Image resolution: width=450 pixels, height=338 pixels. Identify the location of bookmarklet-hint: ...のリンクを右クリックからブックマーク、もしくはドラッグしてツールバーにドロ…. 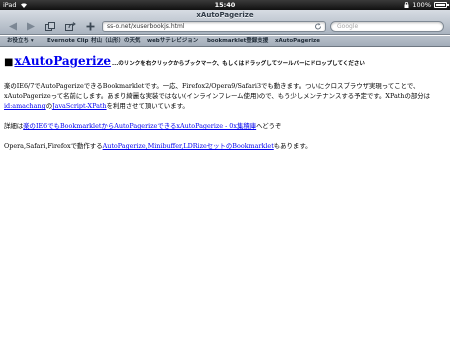
(238, 64).